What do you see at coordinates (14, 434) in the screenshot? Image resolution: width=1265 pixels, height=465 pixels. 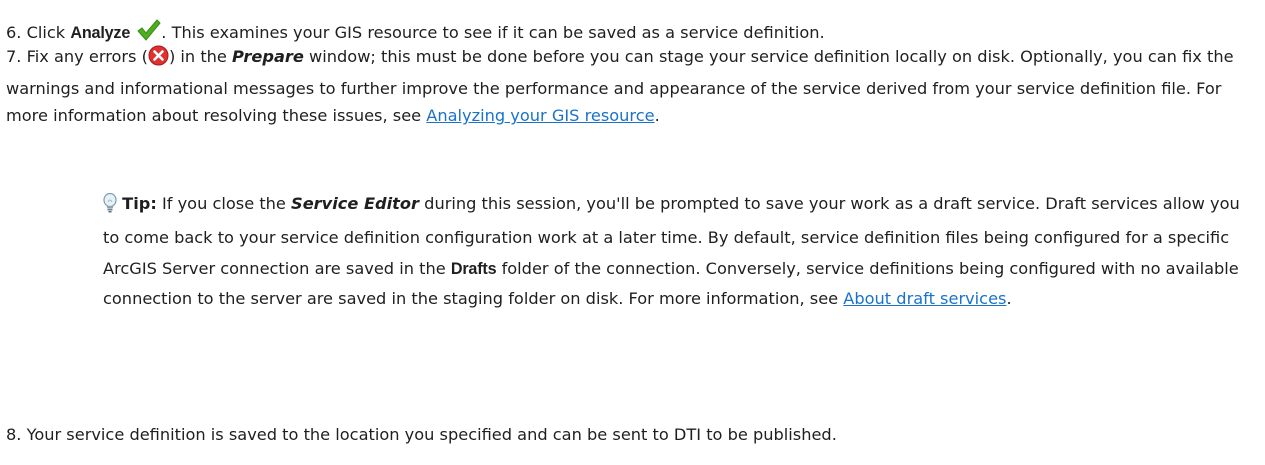 I see `step-8-number: 8.` at bounding box center [14, 434].